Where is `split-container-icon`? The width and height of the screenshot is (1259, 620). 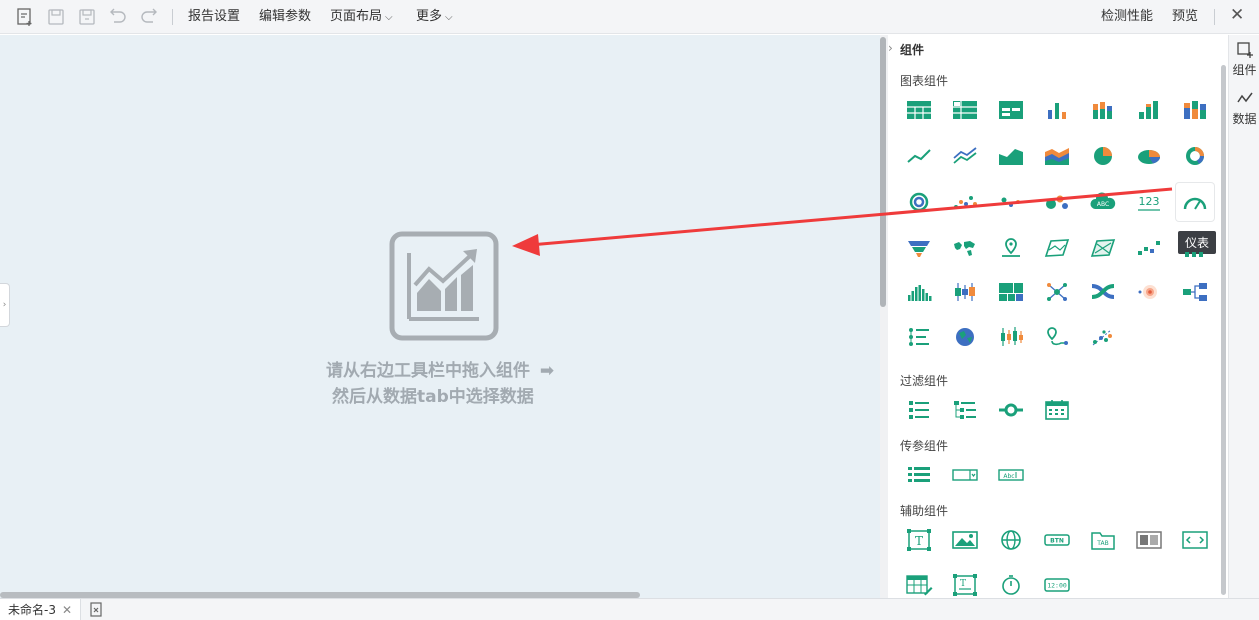 split-container-icon is located at coordinates (1149, 540).